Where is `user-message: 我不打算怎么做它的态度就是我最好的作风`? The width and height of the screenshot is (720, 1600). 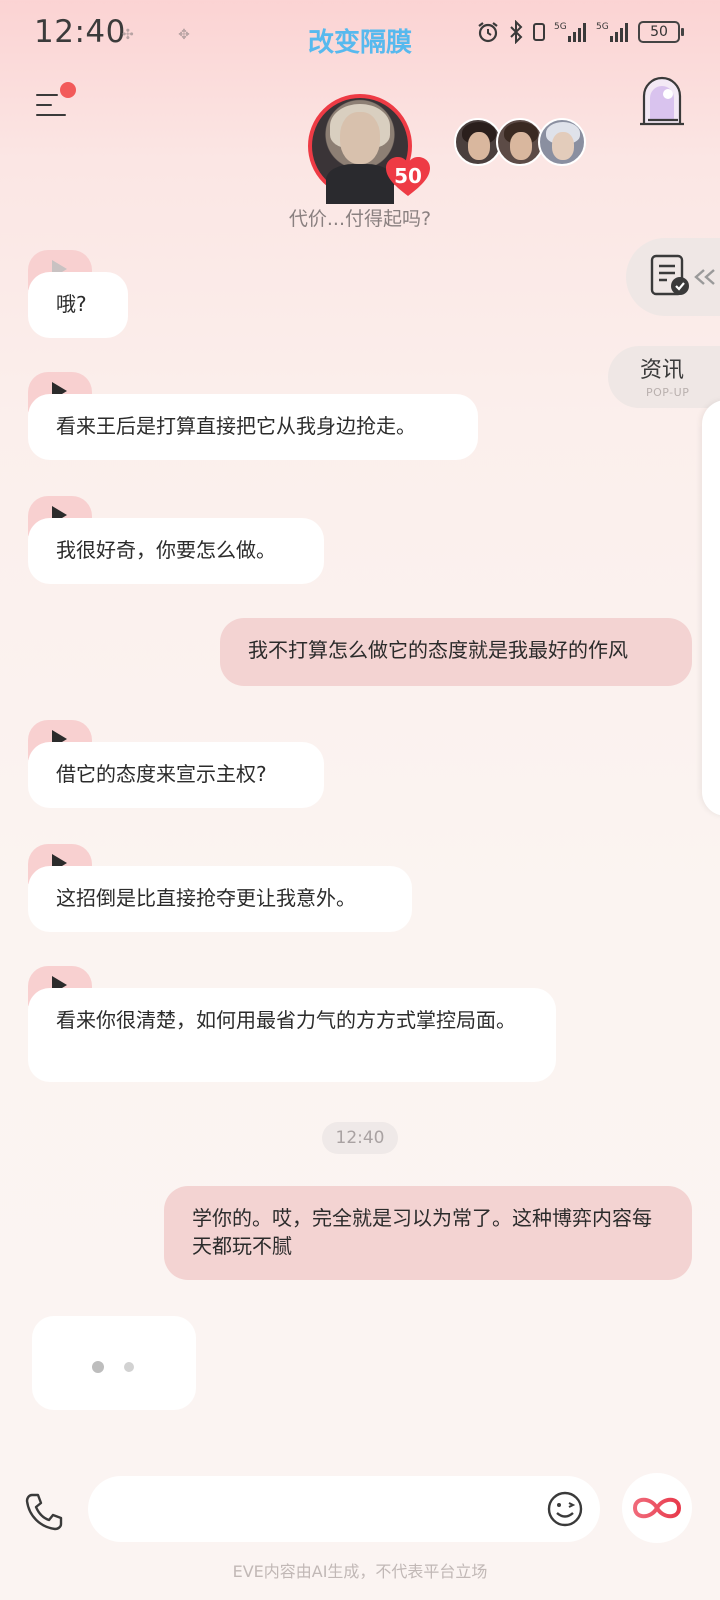 user-message: 我不打算怎么做它的态度就是我最好的作风 is located at coordinates (456, 652).